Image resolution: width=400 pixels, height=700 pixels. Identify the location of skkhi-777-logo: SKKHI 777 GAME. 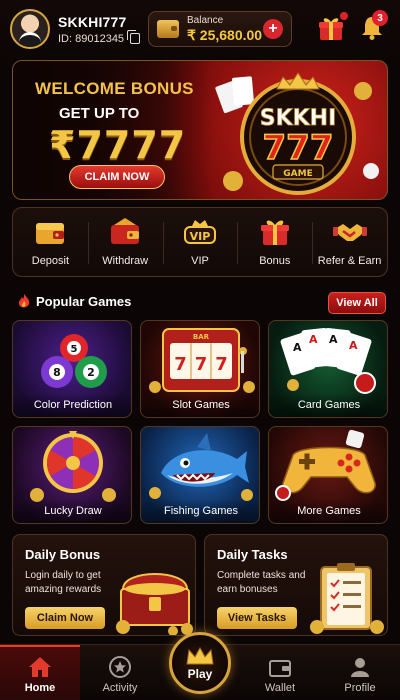
(297, 133).